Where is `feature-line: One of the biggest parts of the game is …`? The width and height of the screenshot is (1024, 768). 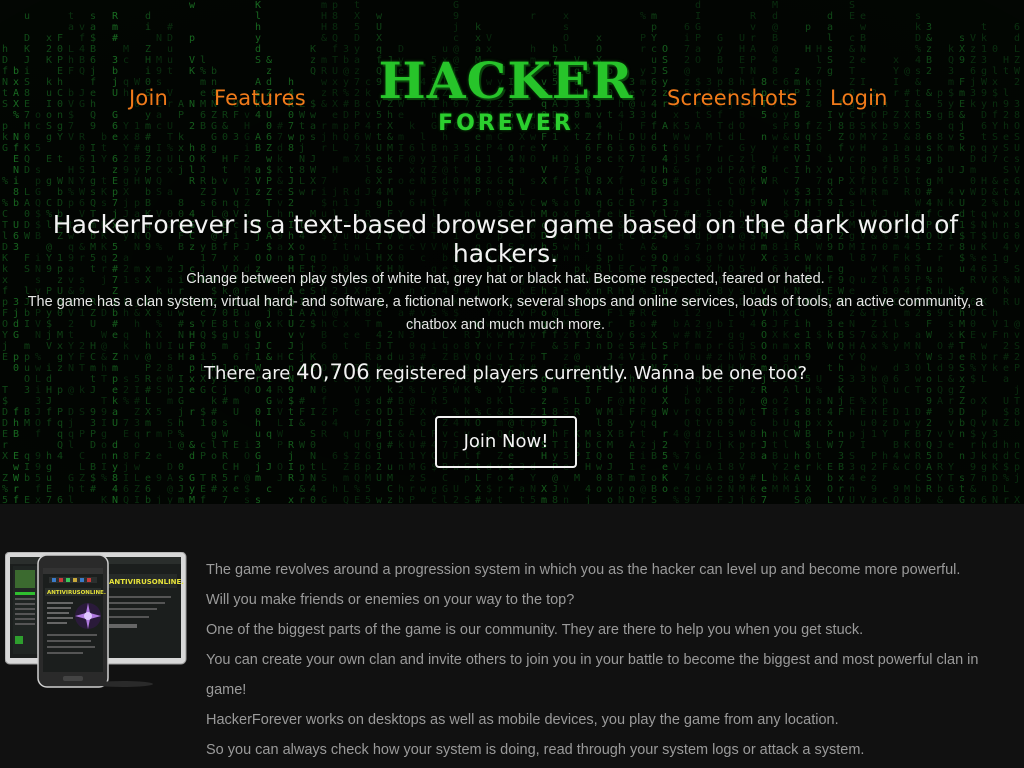 feature-line: One of the biggest parts of the game is … is located at coordinates (535, 630).